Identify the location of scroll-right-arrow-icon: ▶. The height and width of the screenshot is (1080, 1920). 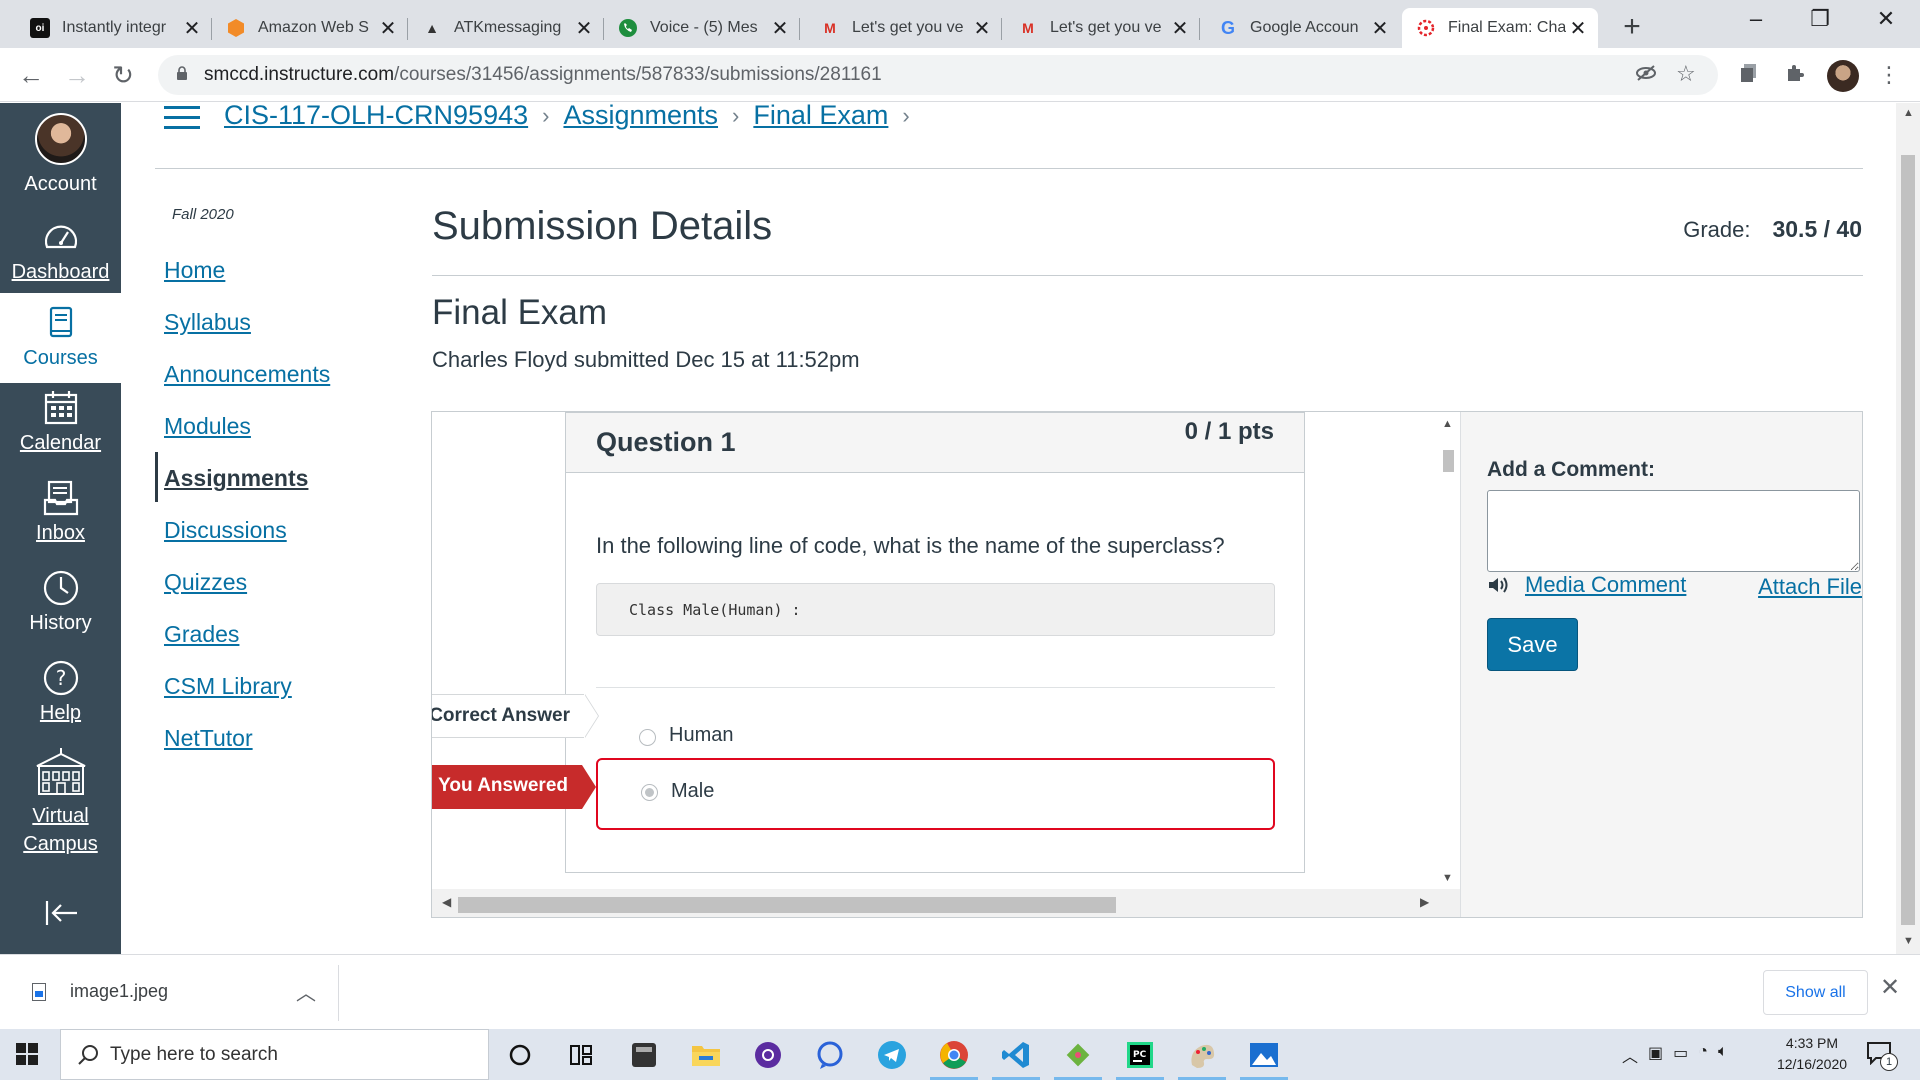
(1424, 902).